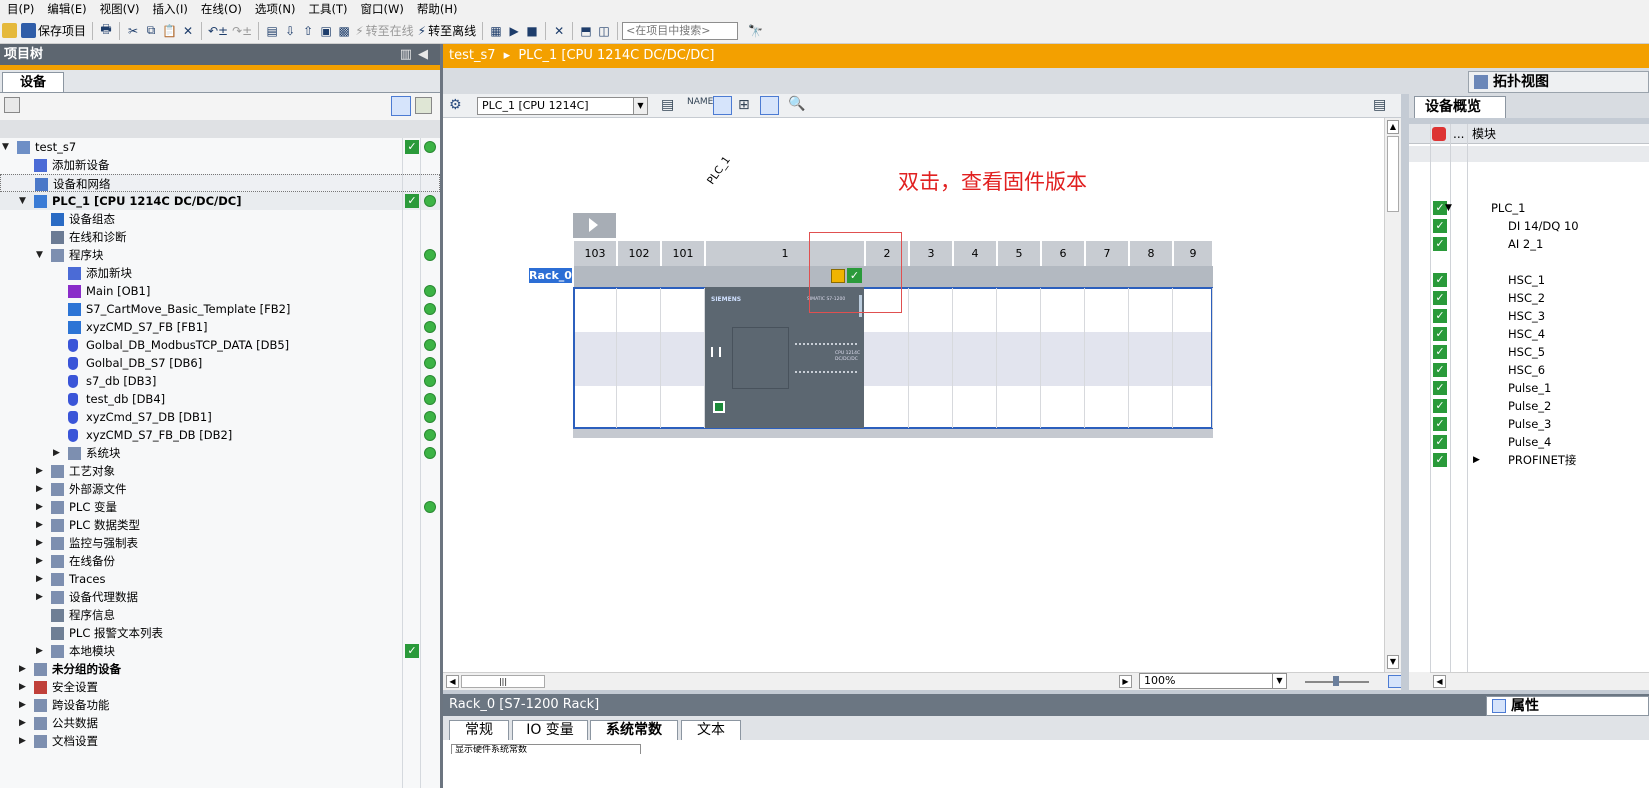  What do you see at coordinates (220, 237) in the screenshot?
I see `tree-item: 在线和诊断` at bounding box center [220, 237].